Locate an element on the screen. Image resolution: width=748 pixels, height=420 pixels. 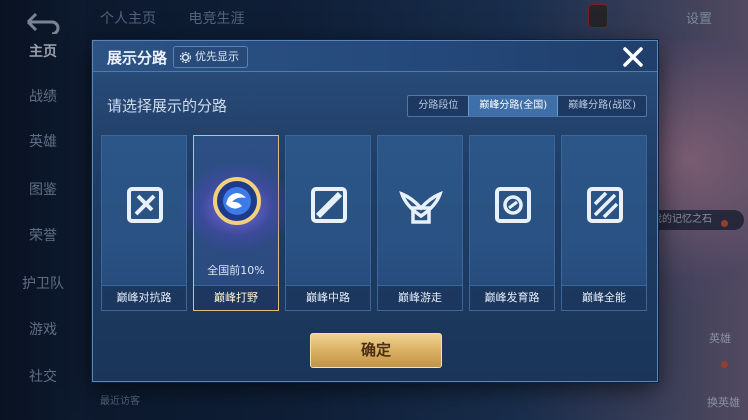
dialog-title: 展示分路 is located at coordinates (137, 58).